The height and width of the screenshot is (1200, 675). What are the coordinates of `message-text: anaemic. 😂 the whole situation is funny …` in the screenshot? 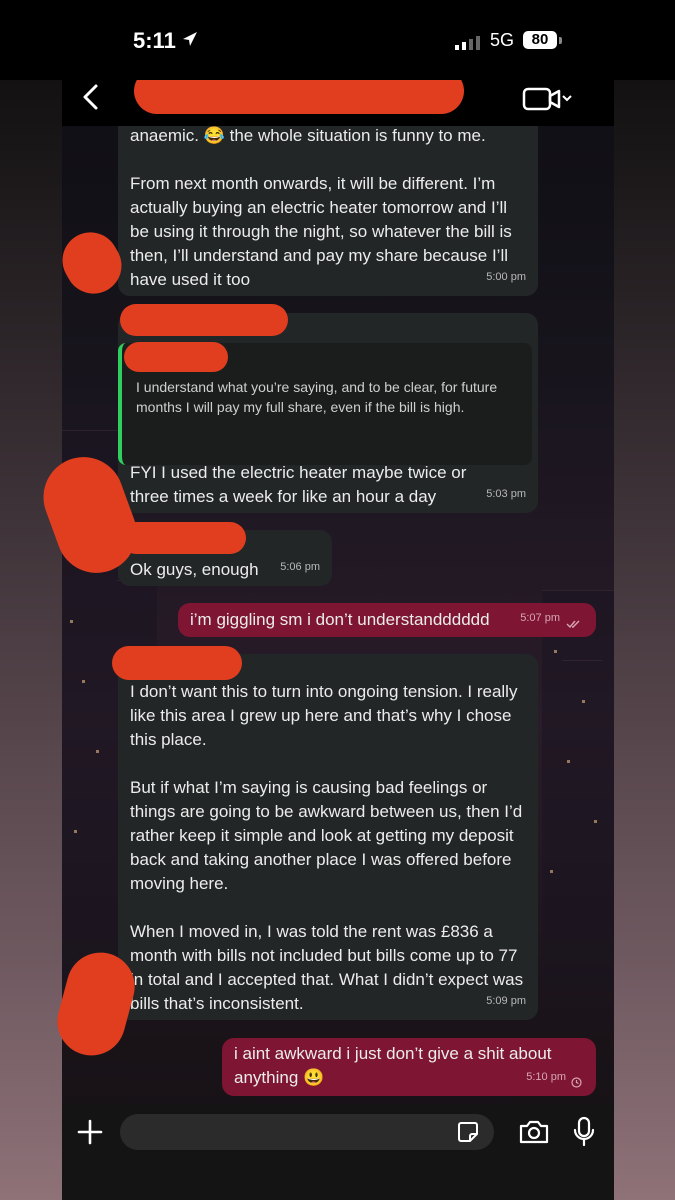 It's located at (321, 207).